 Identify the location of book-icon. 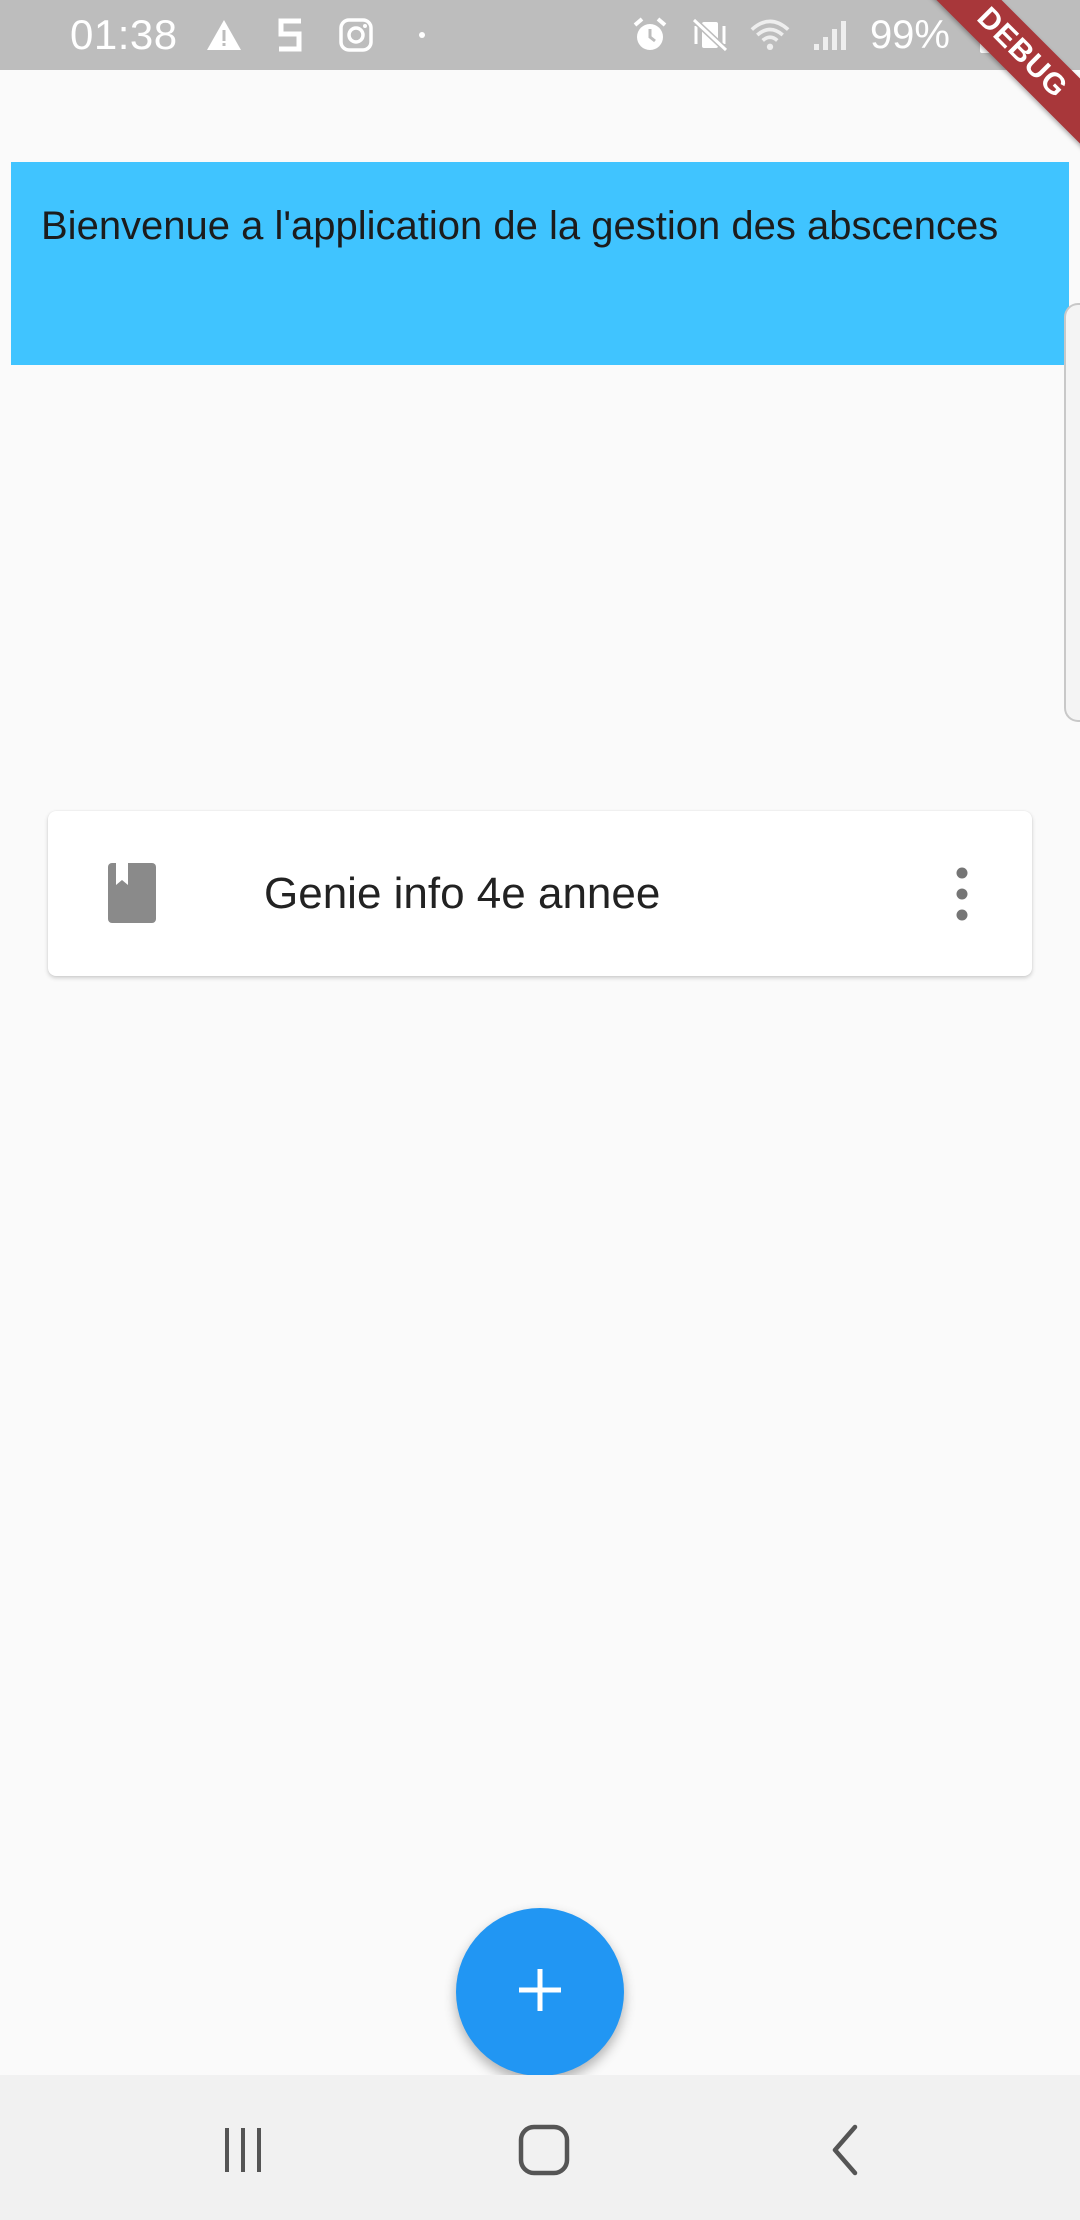
(133, 893).